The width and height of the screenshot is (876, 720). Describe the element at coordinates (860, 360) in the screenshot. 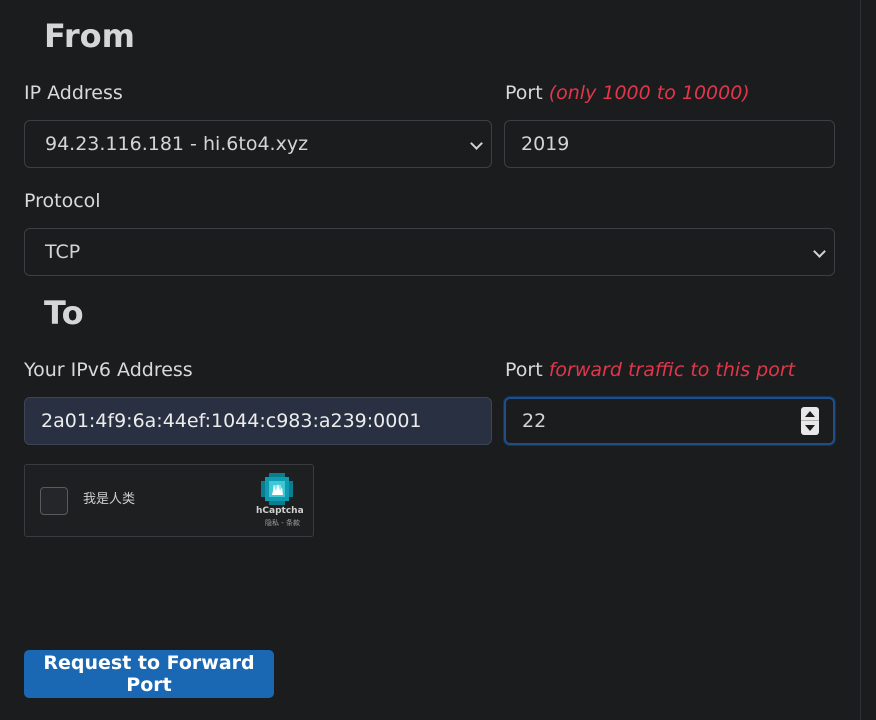

I see `panel-border` at that location.